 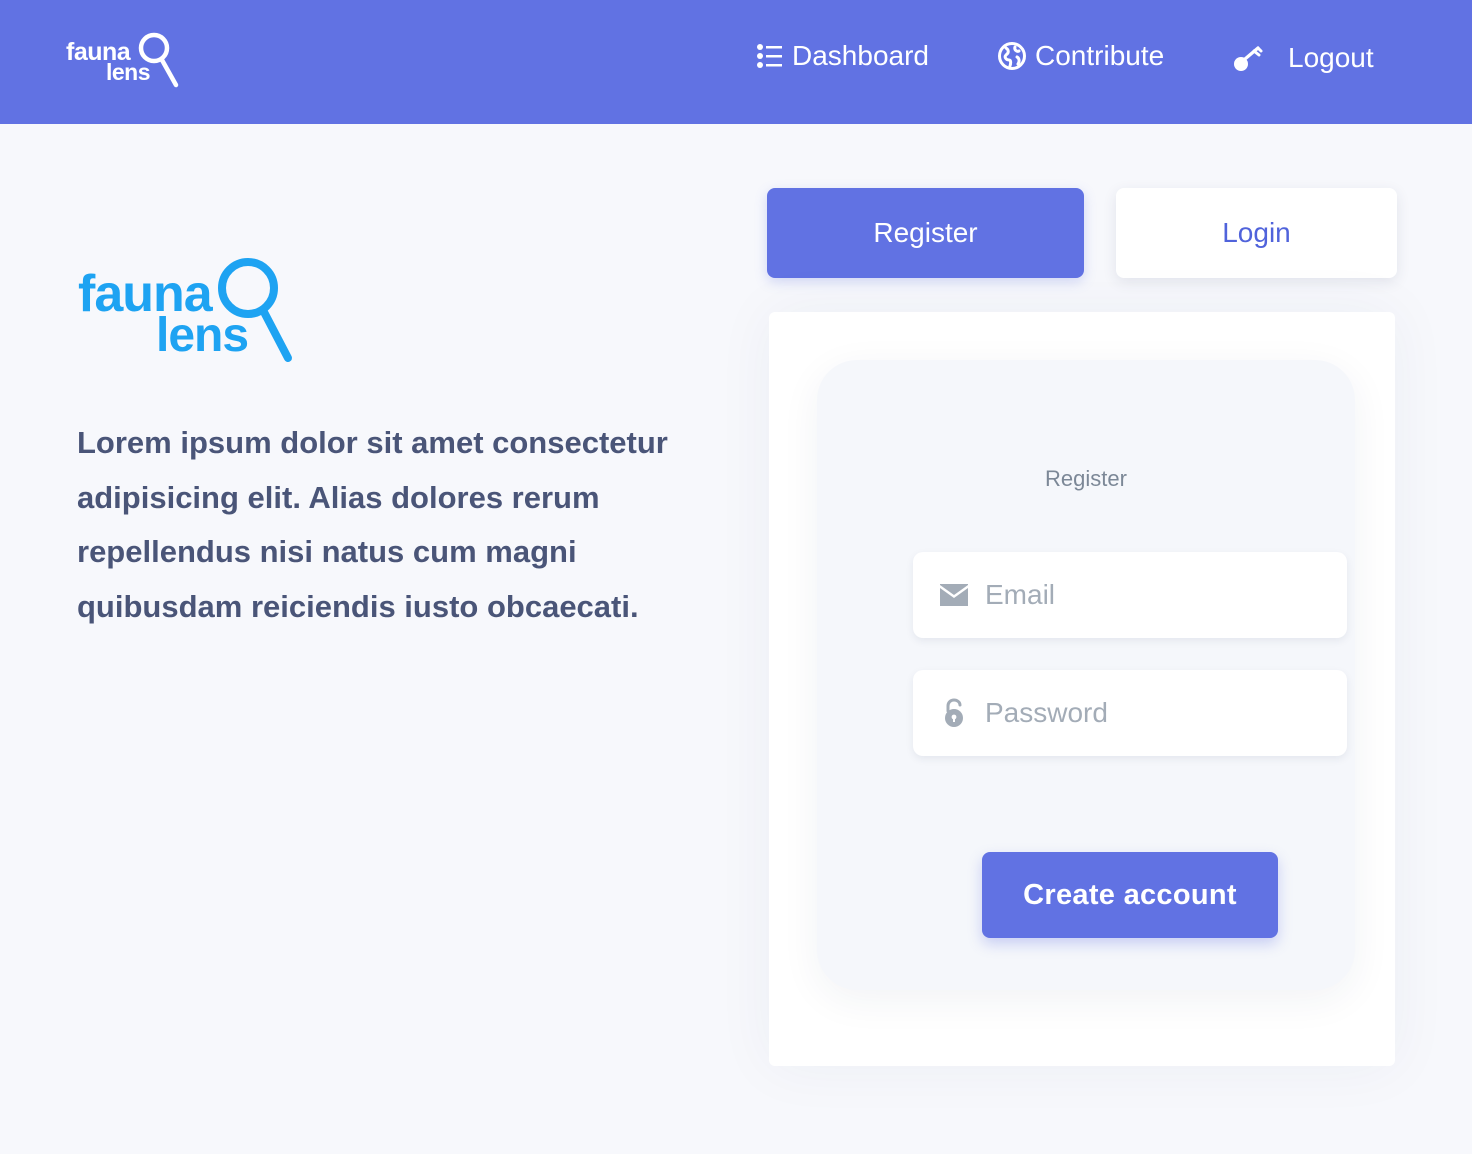 I want to click on nav-logout: Logout, so click(x=1303, y=58).